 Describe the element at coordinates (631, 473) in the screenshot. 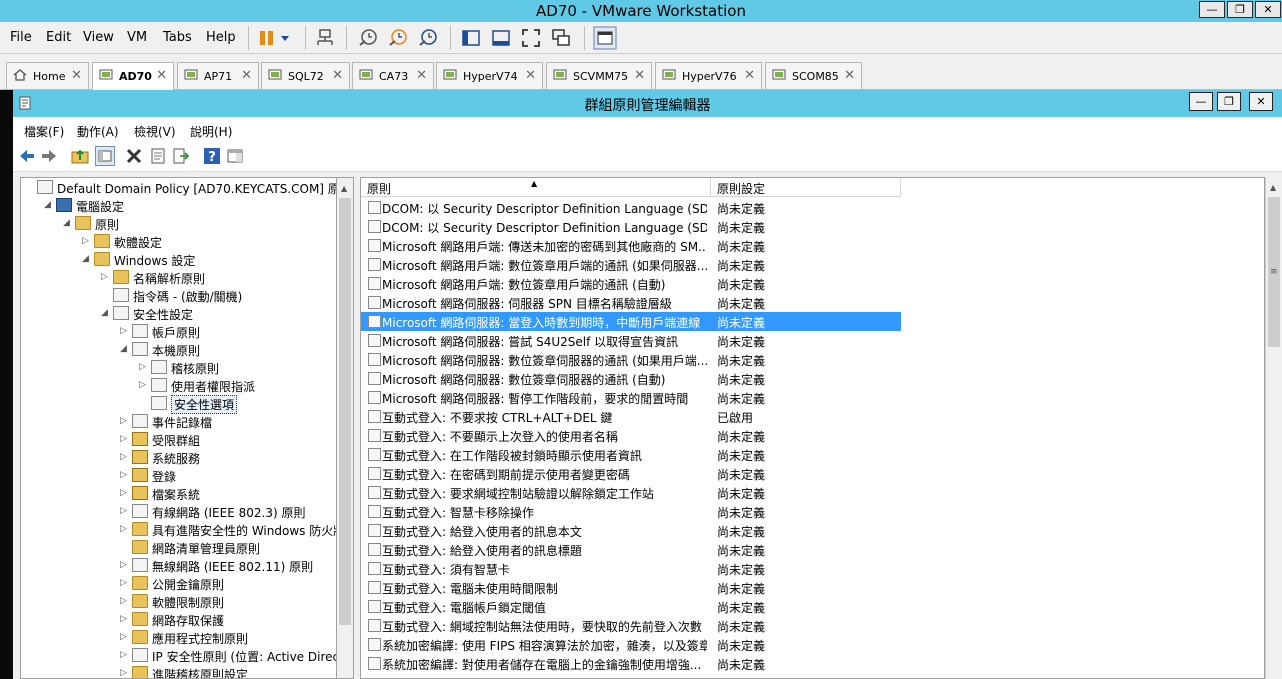

I see `policy-row: 互動式登入: 在密碼到期前提示使用者變更密碼 尚未定義` at that location.